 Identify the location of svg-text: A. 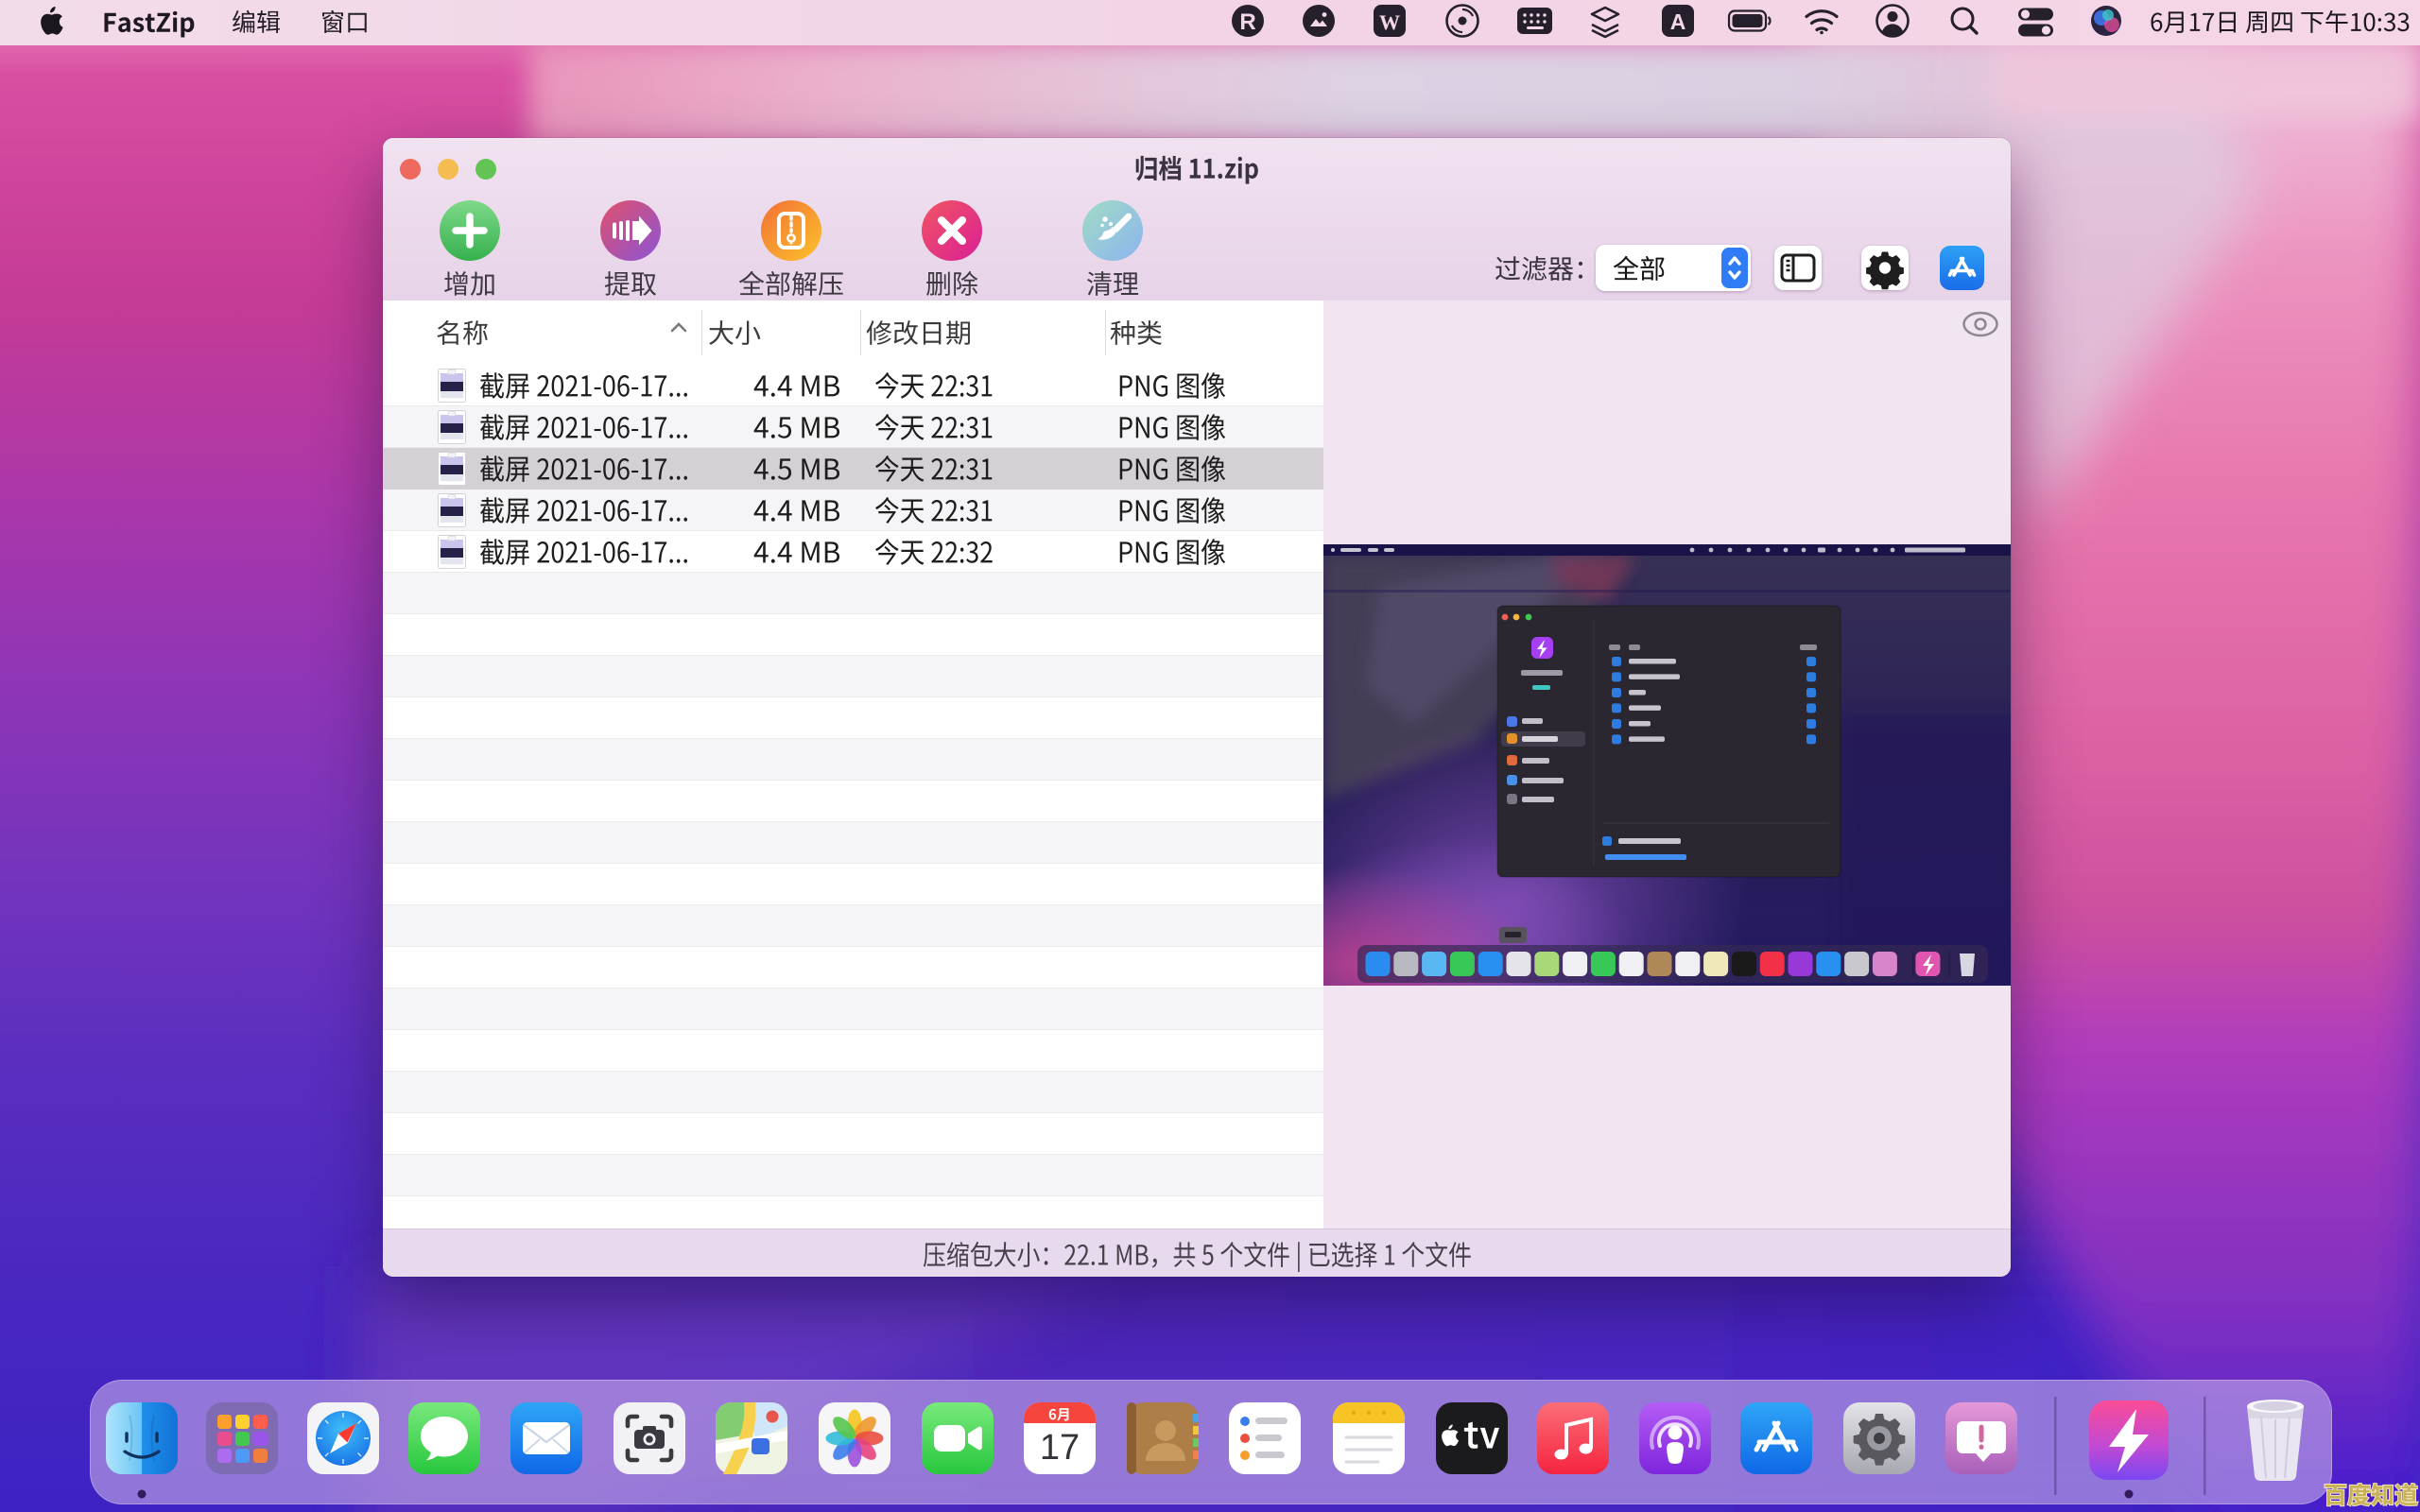
(1678, 21).